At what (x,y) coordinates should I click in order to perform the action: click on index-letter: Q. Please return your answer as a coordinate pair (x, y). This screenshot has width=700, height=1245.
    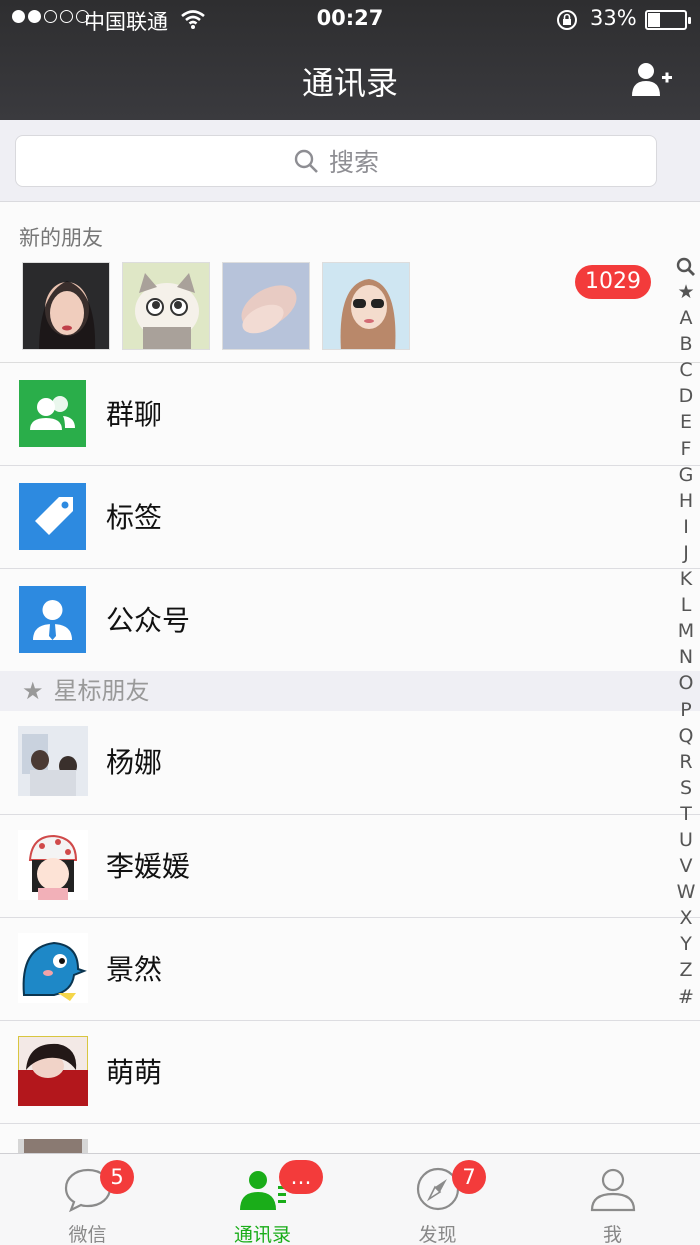
    Looking at the image, I should click on (686, 736).